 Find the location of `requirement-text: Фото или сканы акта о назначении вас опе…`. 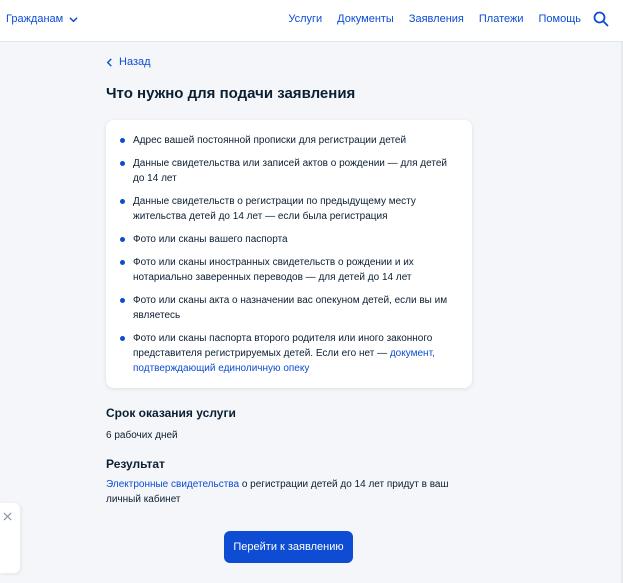

requirement-text: Фото или сканы акта о назначении вас опе… is located at coordinates (290, 308).